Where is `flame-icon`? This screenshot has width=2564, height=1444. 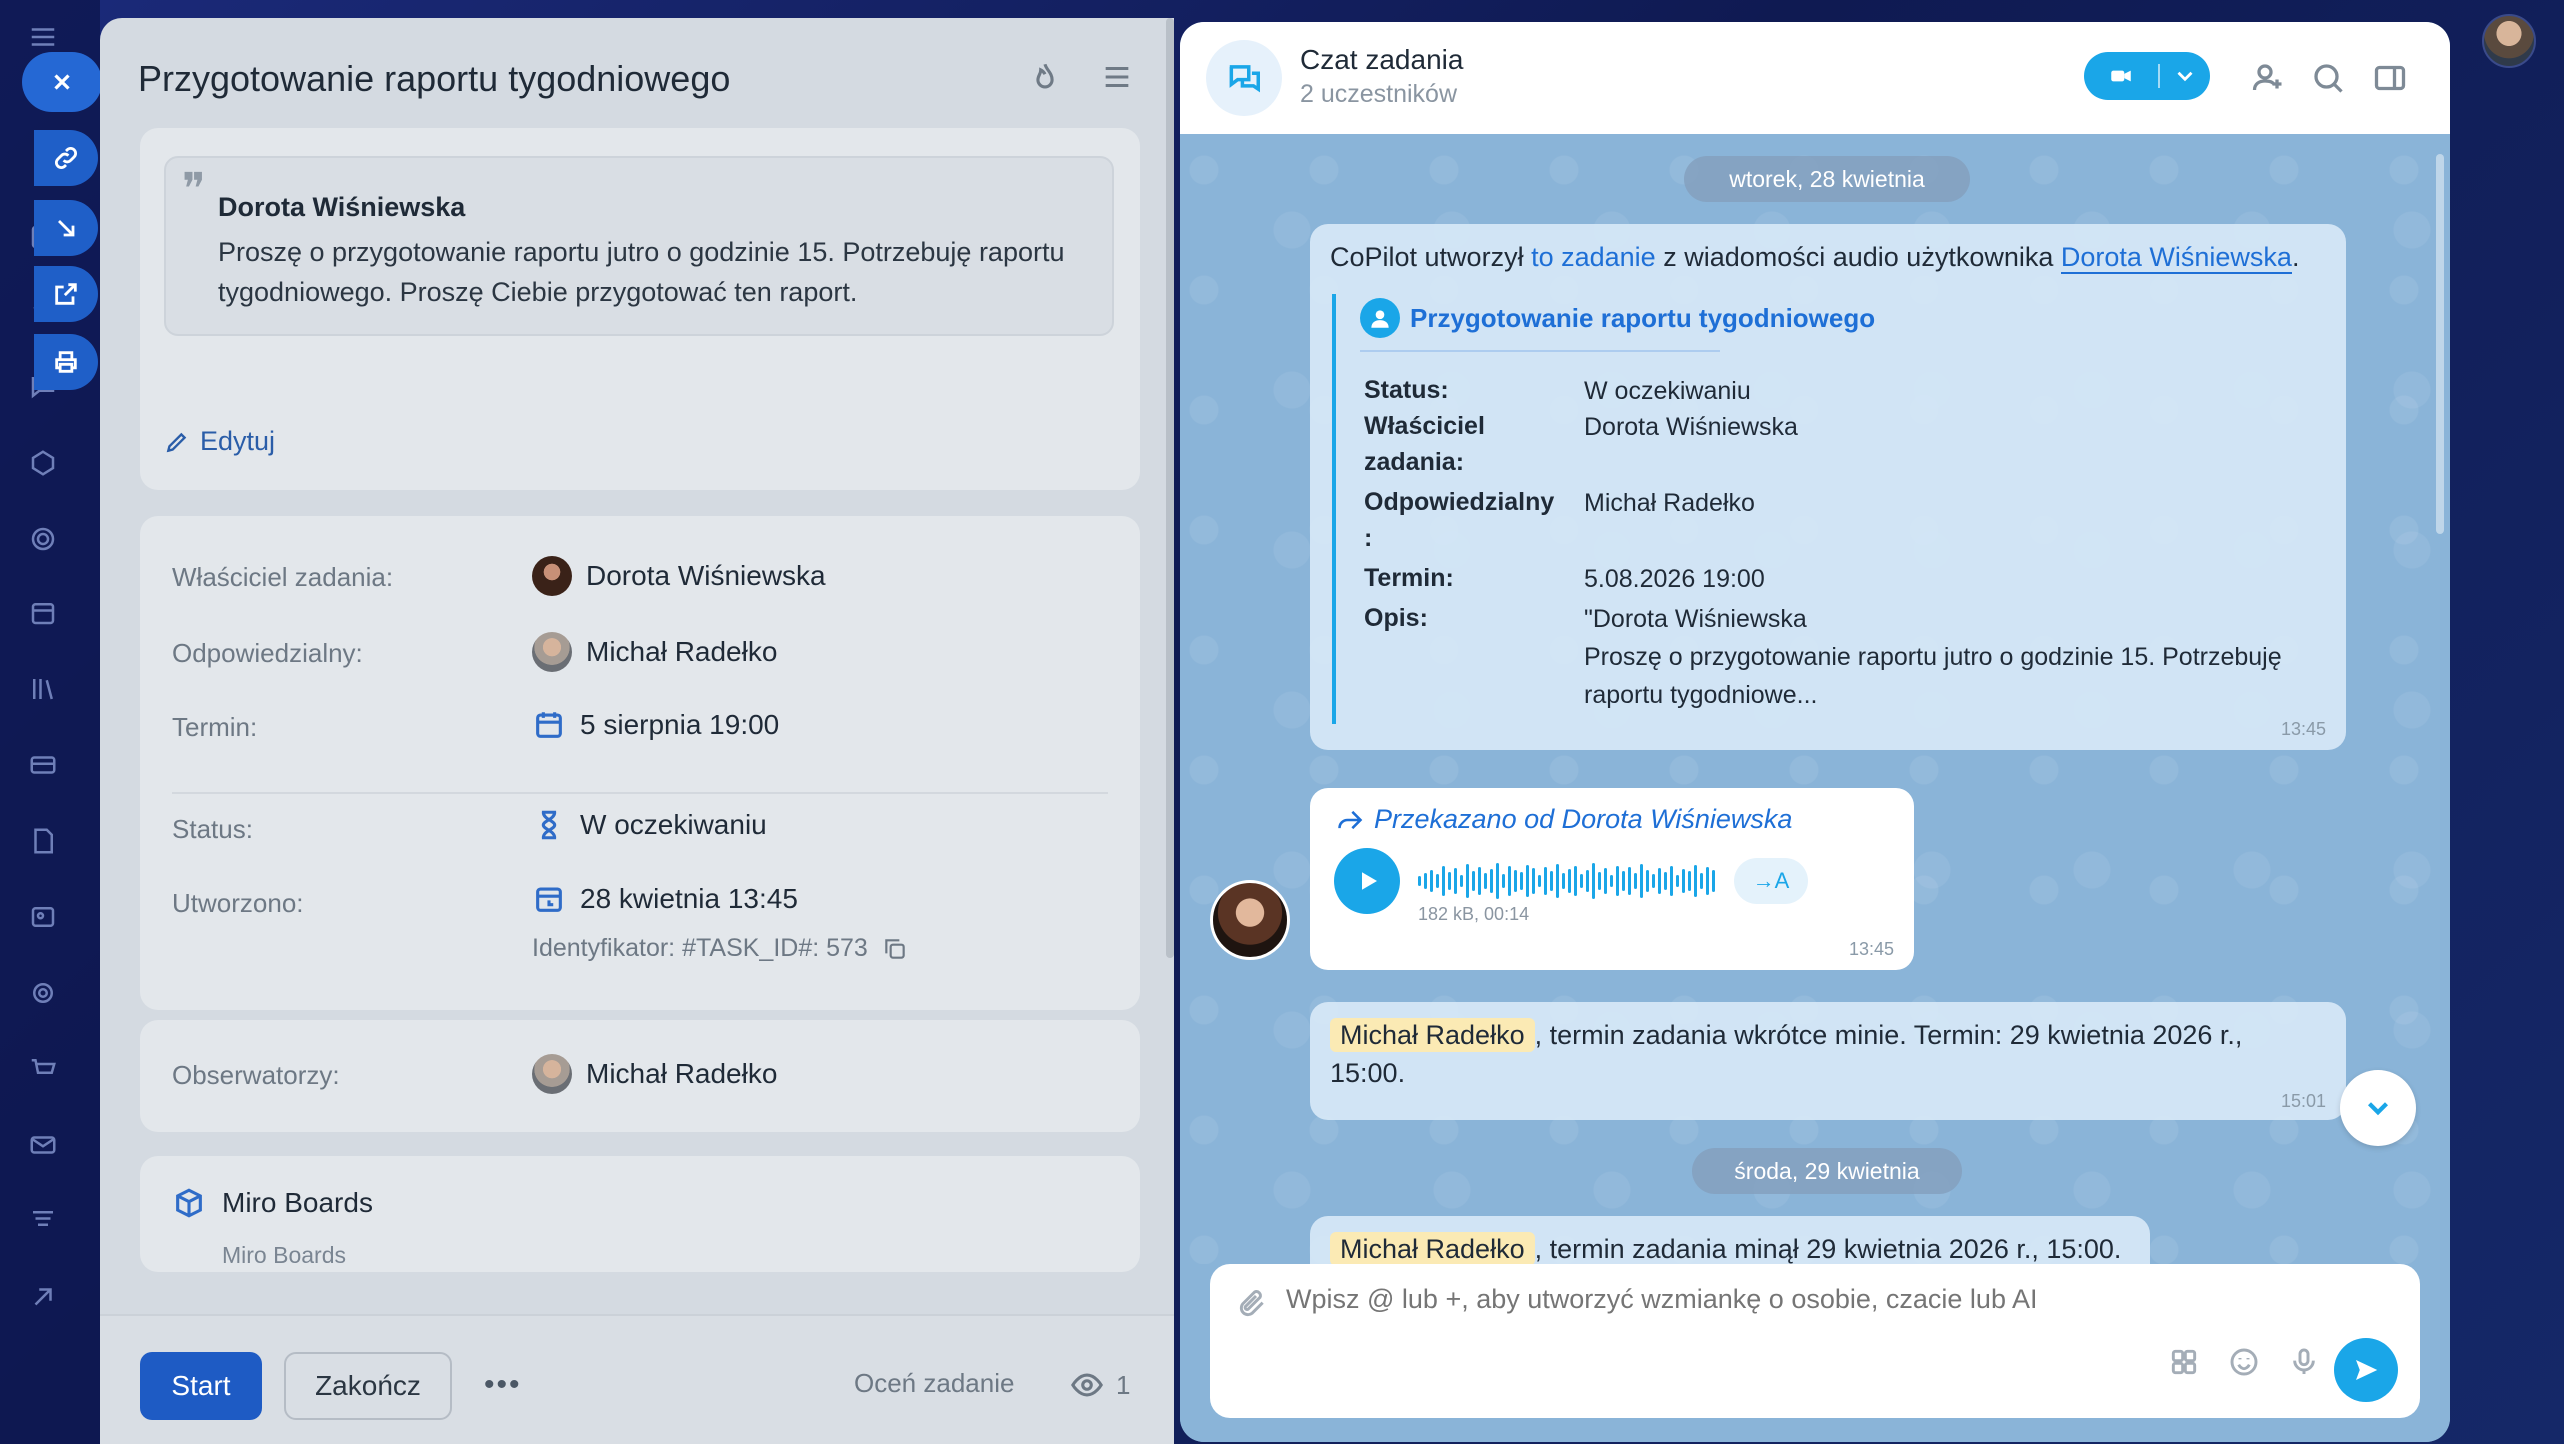 flame-icon is located at coordinates (1045, 79).